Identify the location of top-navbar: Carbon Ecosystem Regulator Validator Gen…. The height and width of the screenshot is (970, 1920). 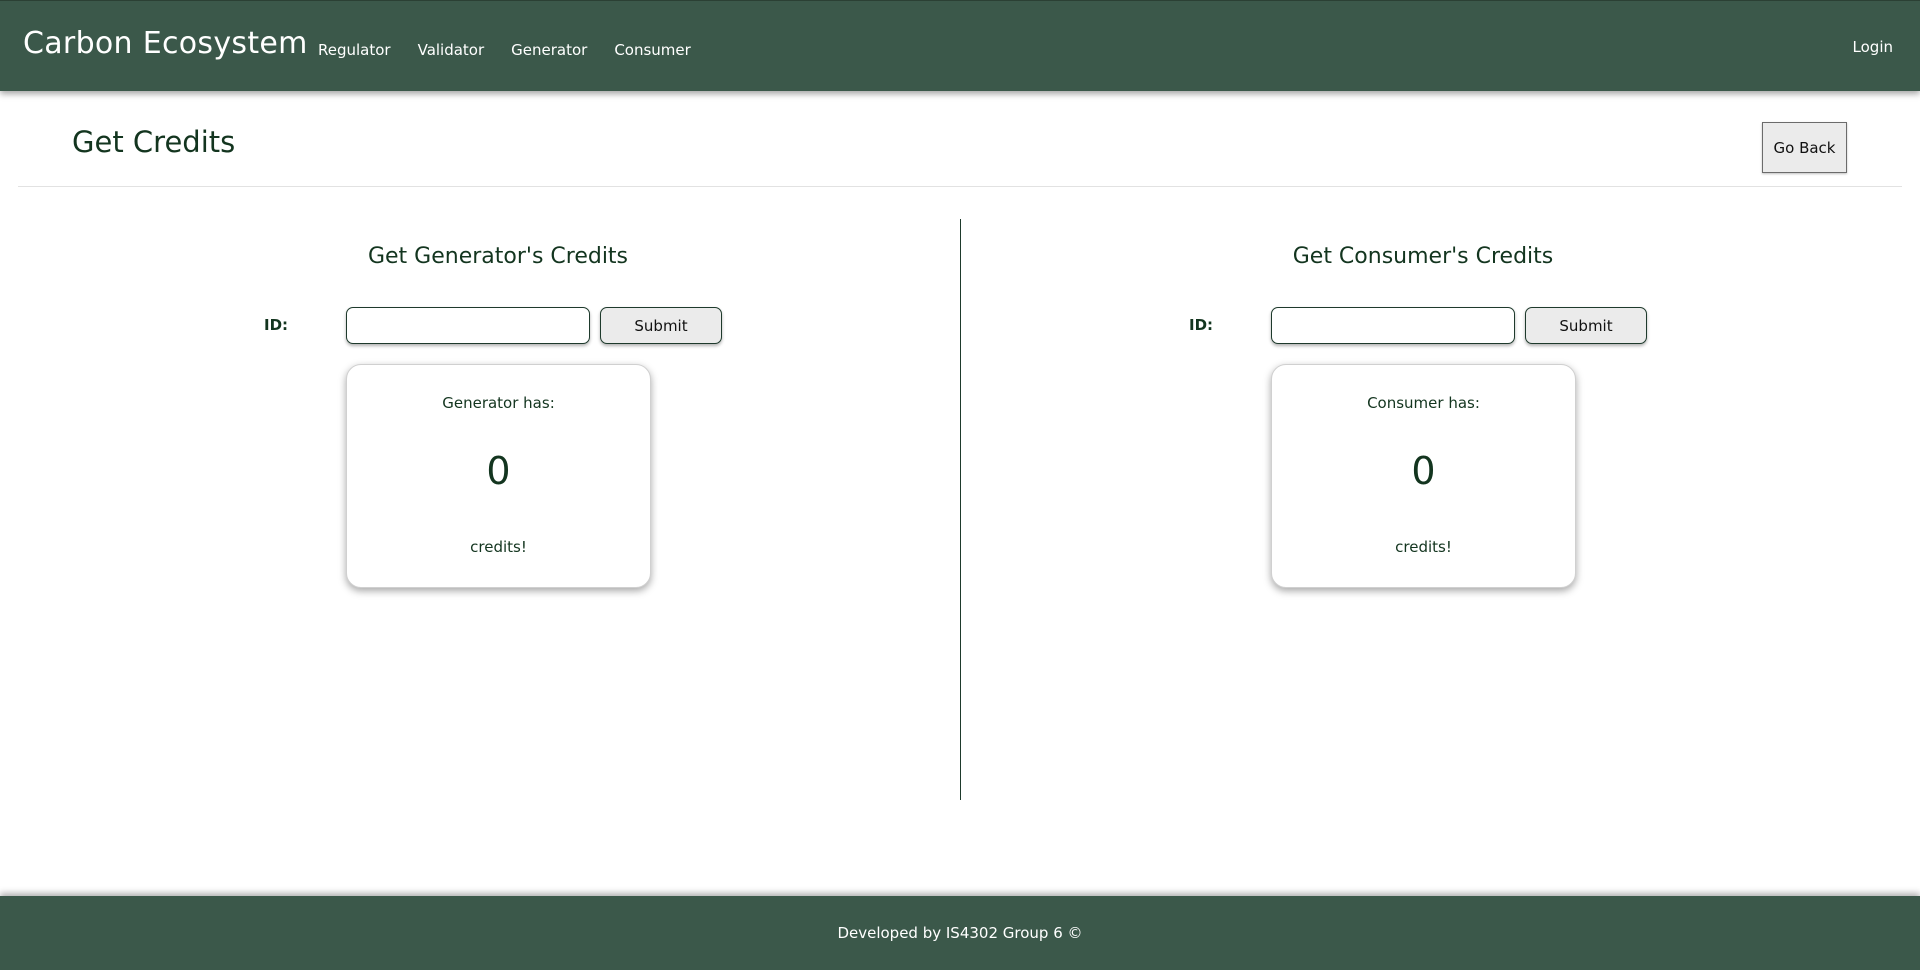
(960, 45).